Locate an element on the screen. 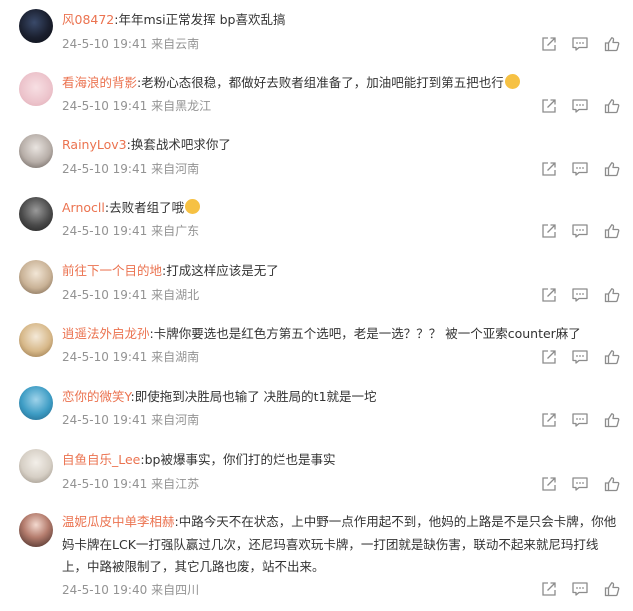  comment-content: 年年msi正常发挥 bp喜欢乱搞 is located at coordinates (202, 19).